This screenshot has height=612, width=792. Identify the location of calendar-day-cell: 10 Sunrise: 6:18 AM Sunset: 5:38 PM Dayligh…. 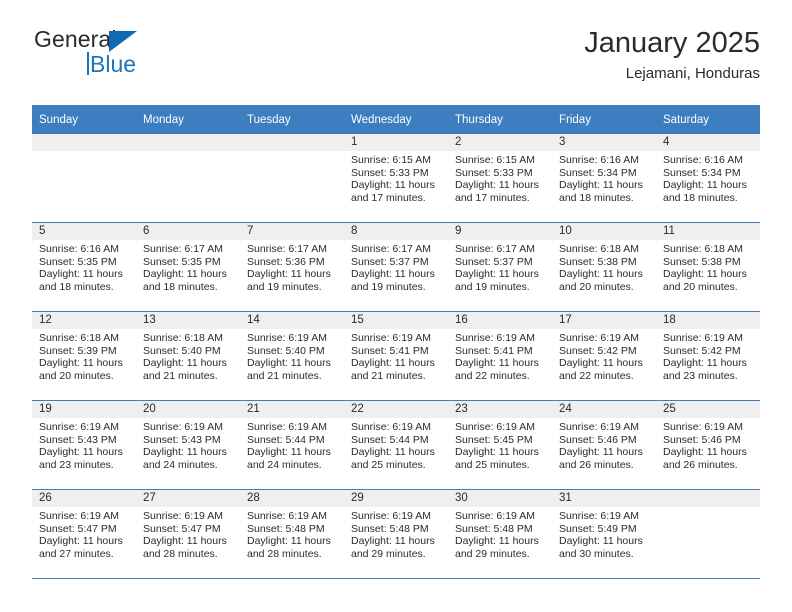
(604, 267).